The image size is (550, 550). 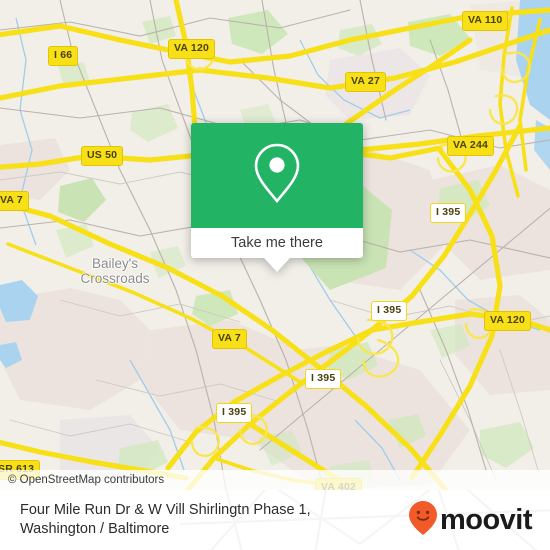 I want to click on moovit-logo: moovit, so click(x=472, y=520).